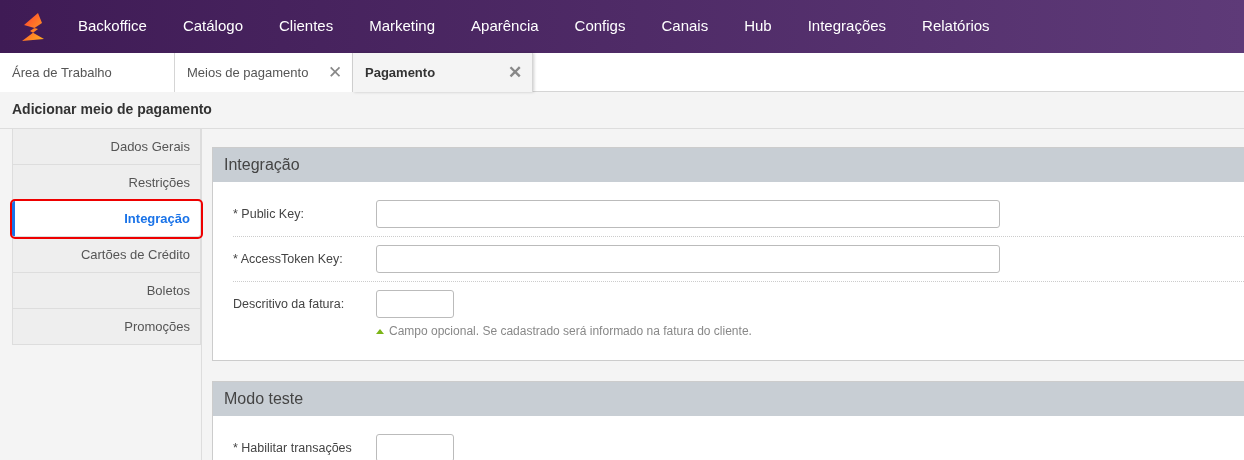  I want to click on field-hint: Campo opcional. Se cadastrado será informado na fatura do cliente., so click(570, 331).